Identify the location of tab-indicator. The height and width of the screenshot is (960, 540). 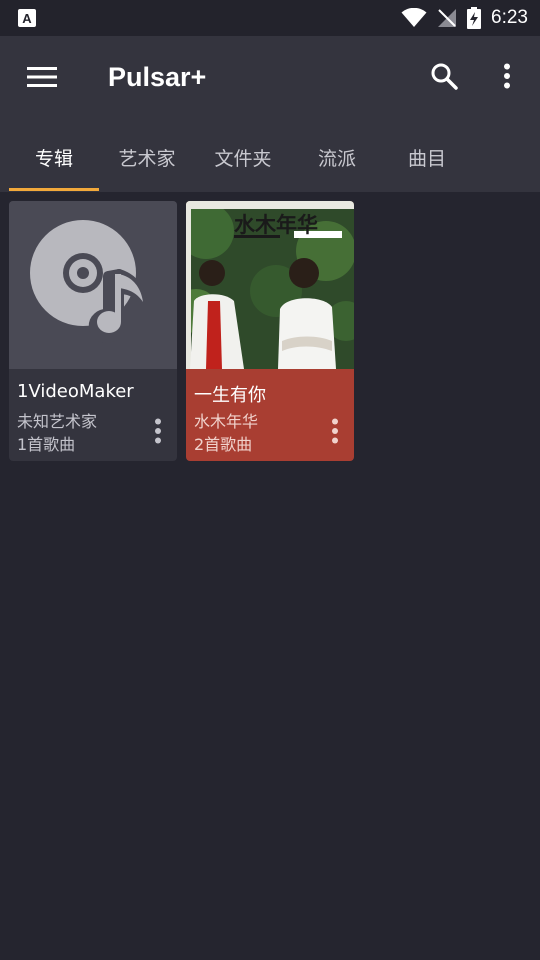
(54, 189).